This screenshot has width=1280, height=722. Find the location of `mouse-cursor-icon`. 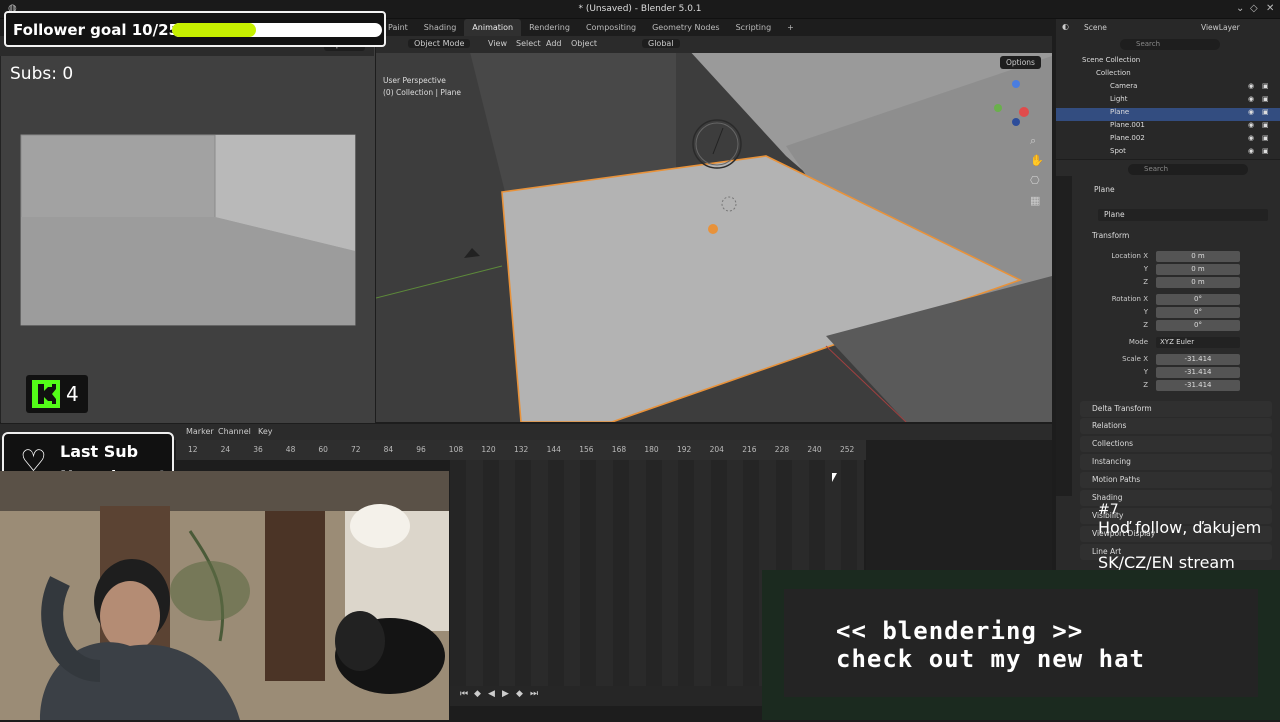

mouse-cursor-icon is located at coordinates (834, 477).